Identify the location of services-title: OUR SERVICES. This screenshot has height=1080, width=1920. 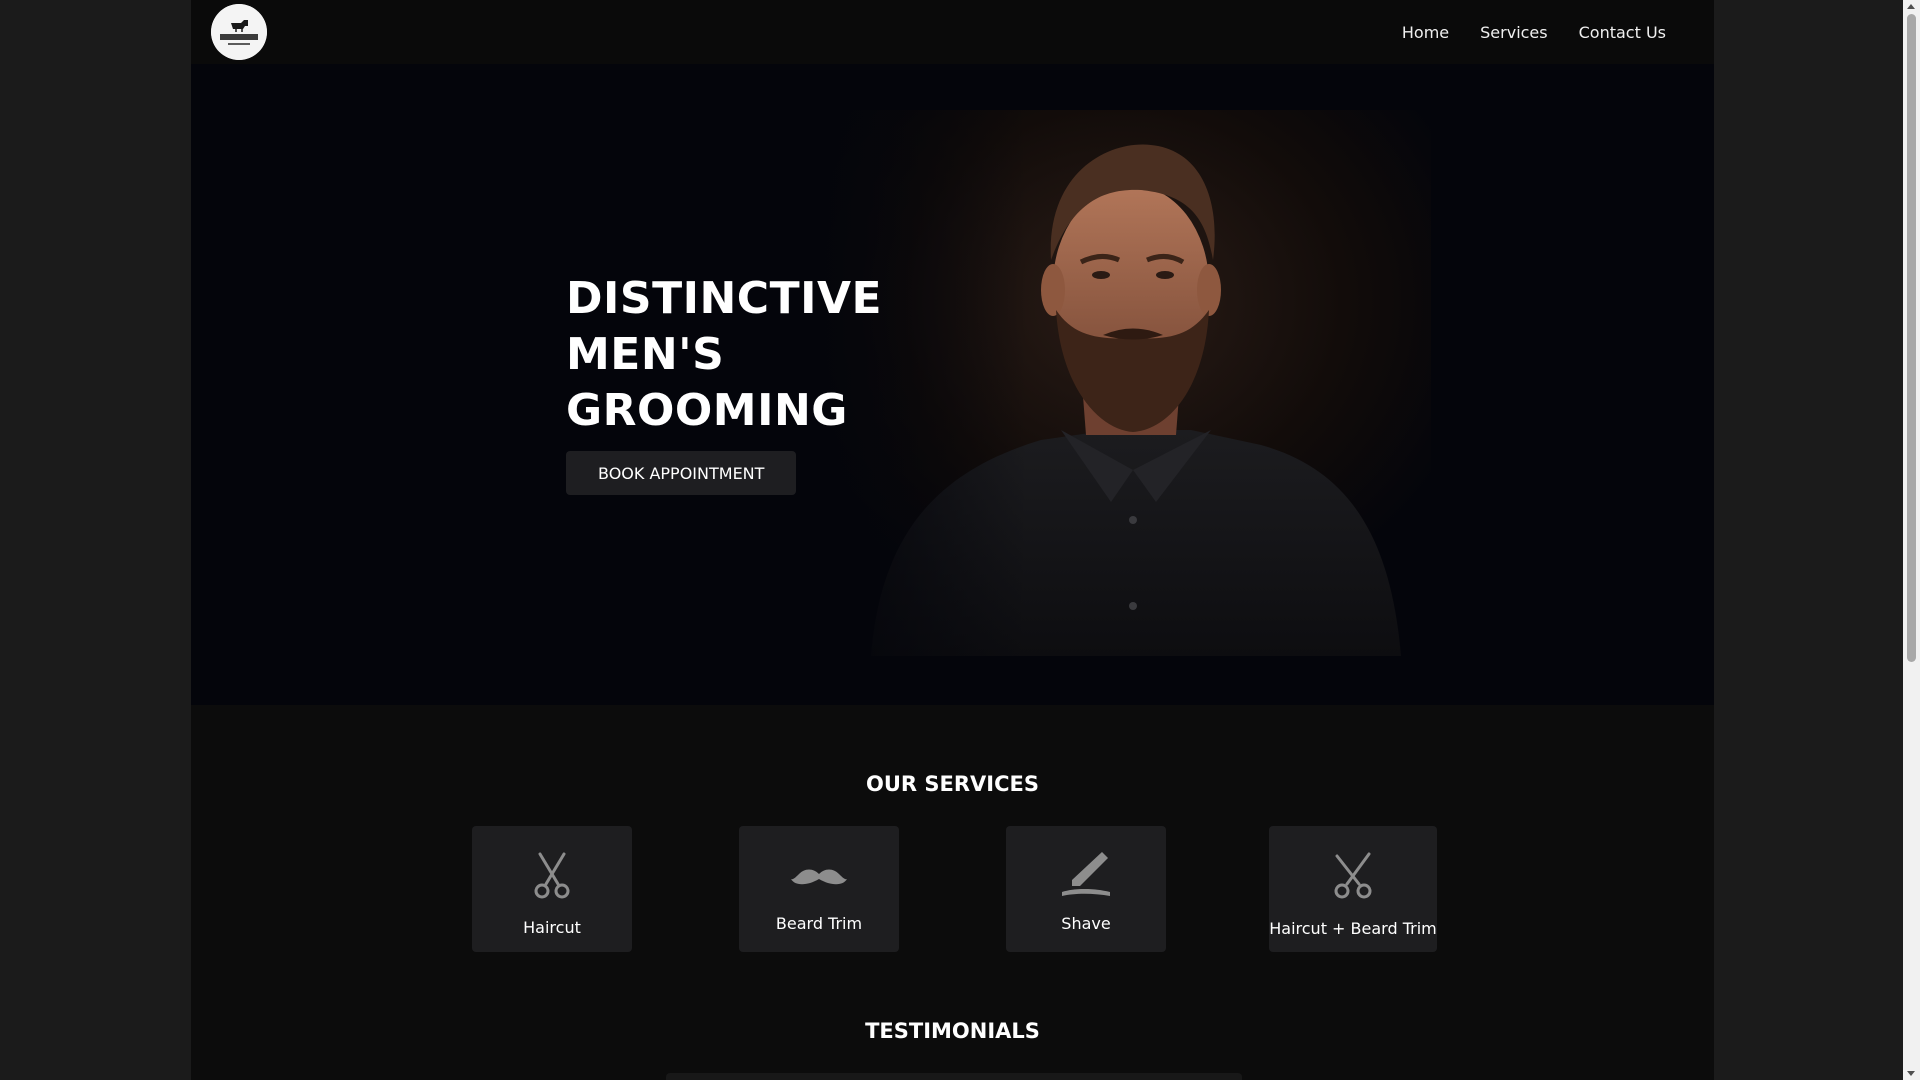
(952, 784).